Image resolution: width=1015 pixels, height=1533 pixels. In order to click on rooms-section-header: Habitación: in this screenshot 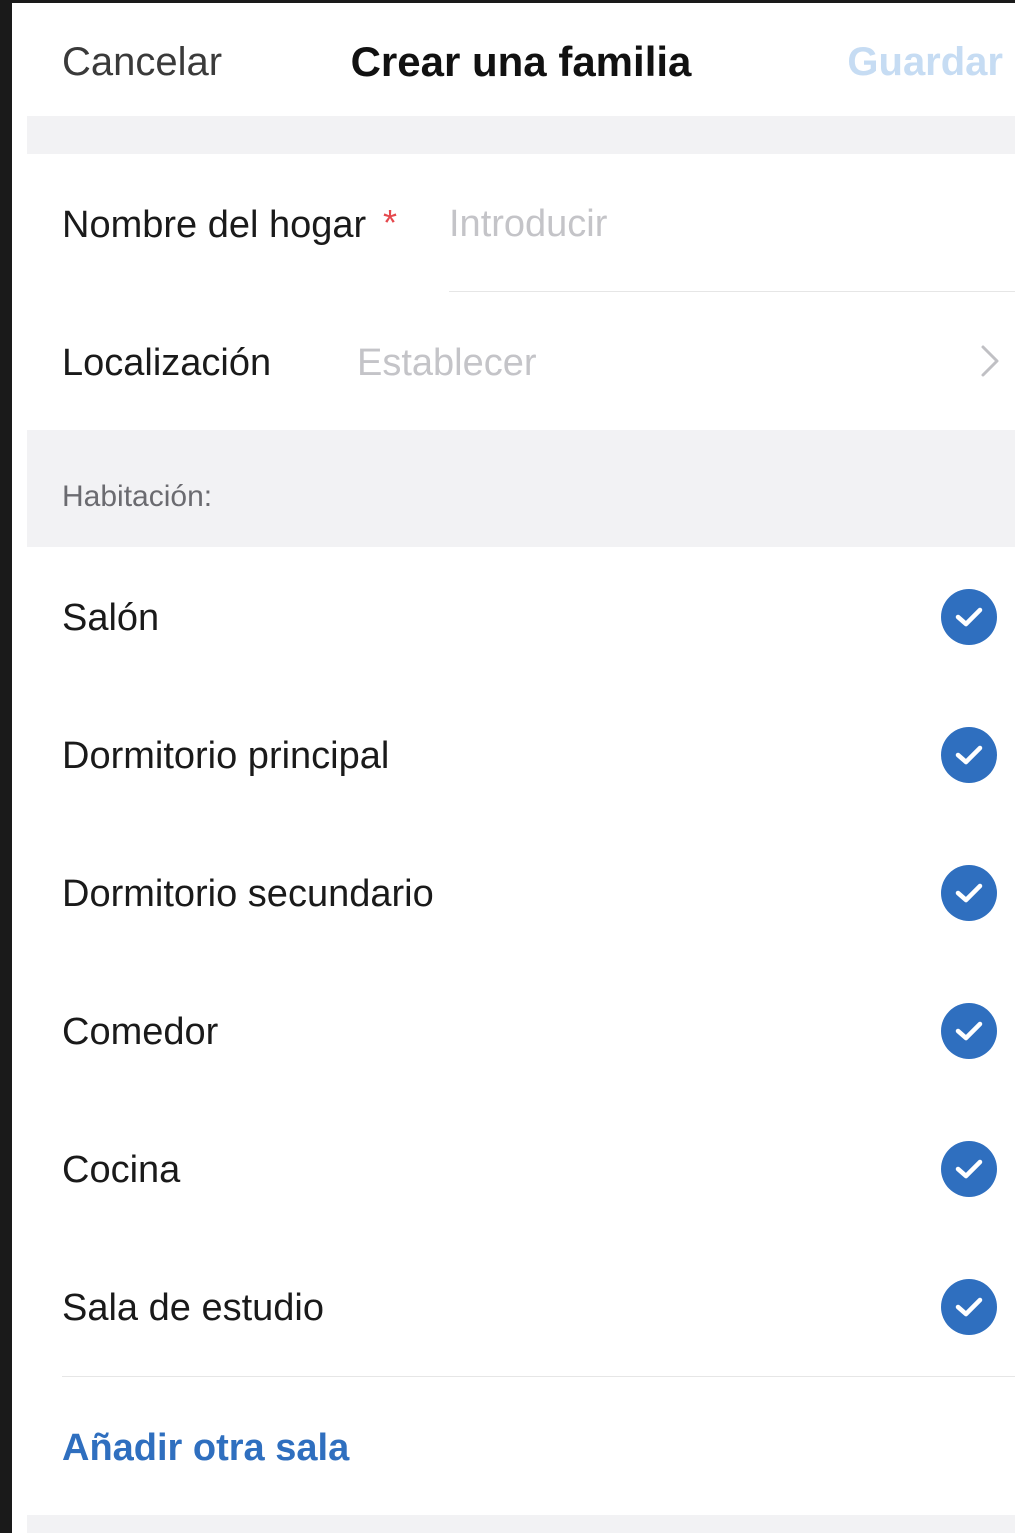, I will do `click(521, 488)`.